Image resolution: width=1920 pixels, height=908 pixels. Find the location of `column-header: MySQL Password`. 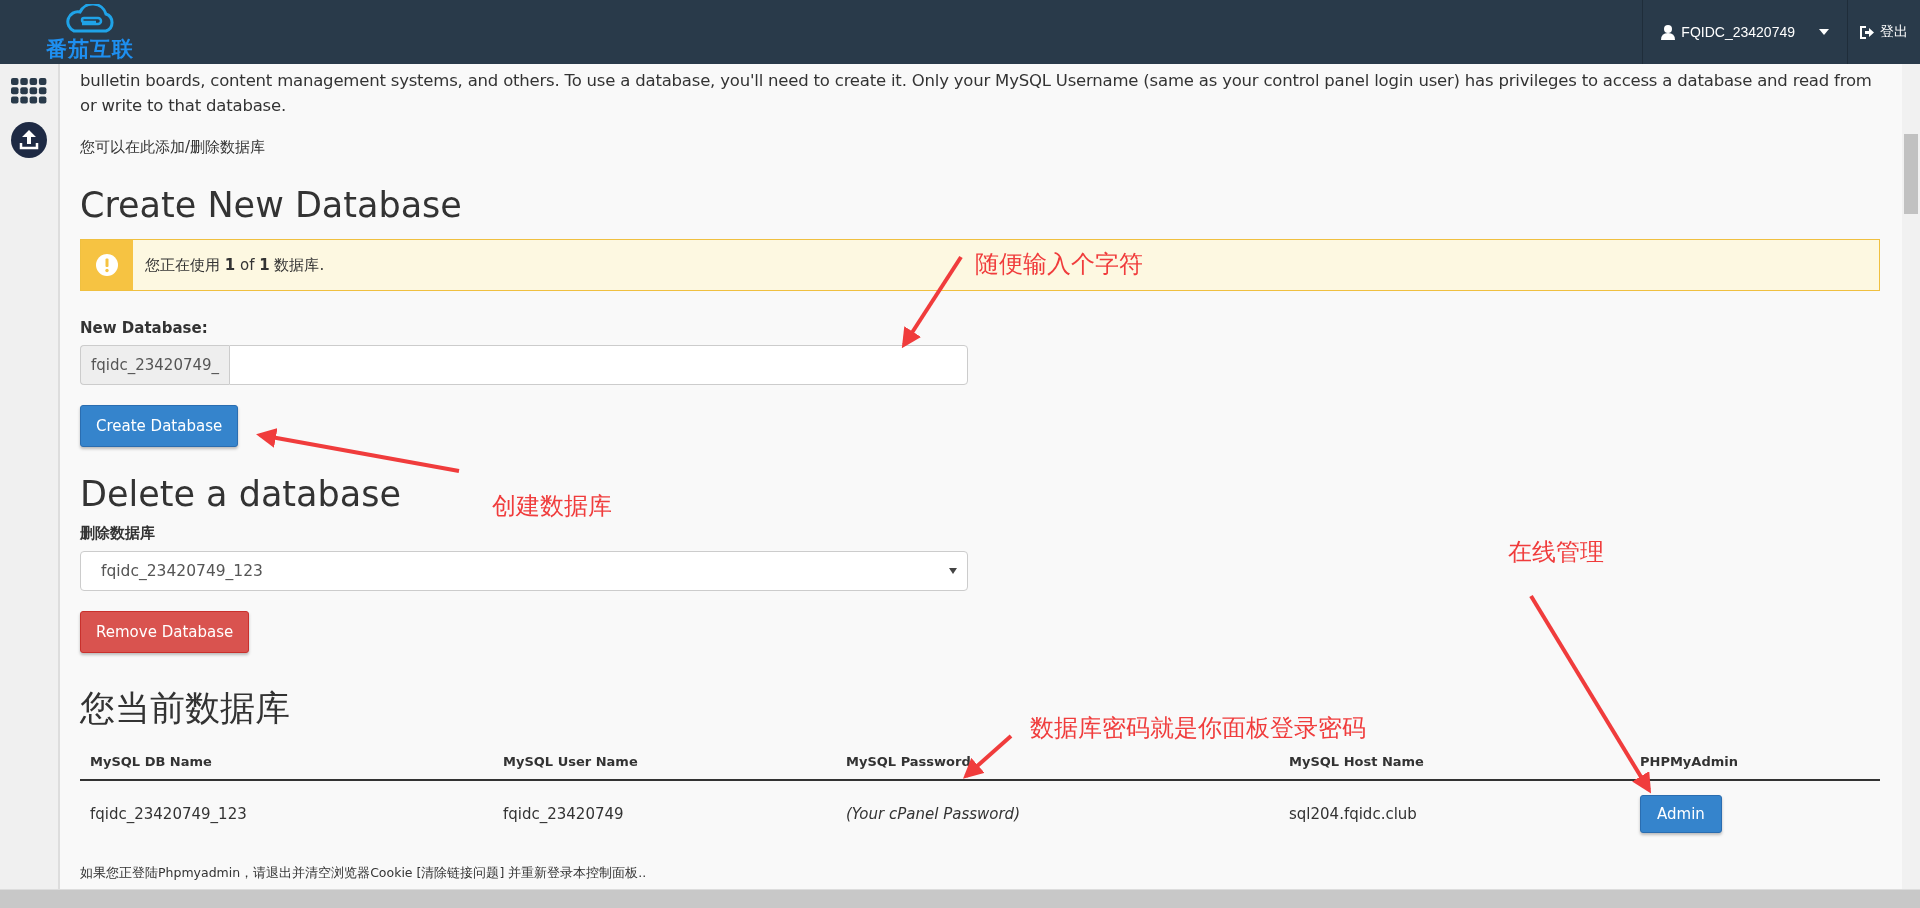

column-header: MySQL Password is located at coordinates (1057, 760).